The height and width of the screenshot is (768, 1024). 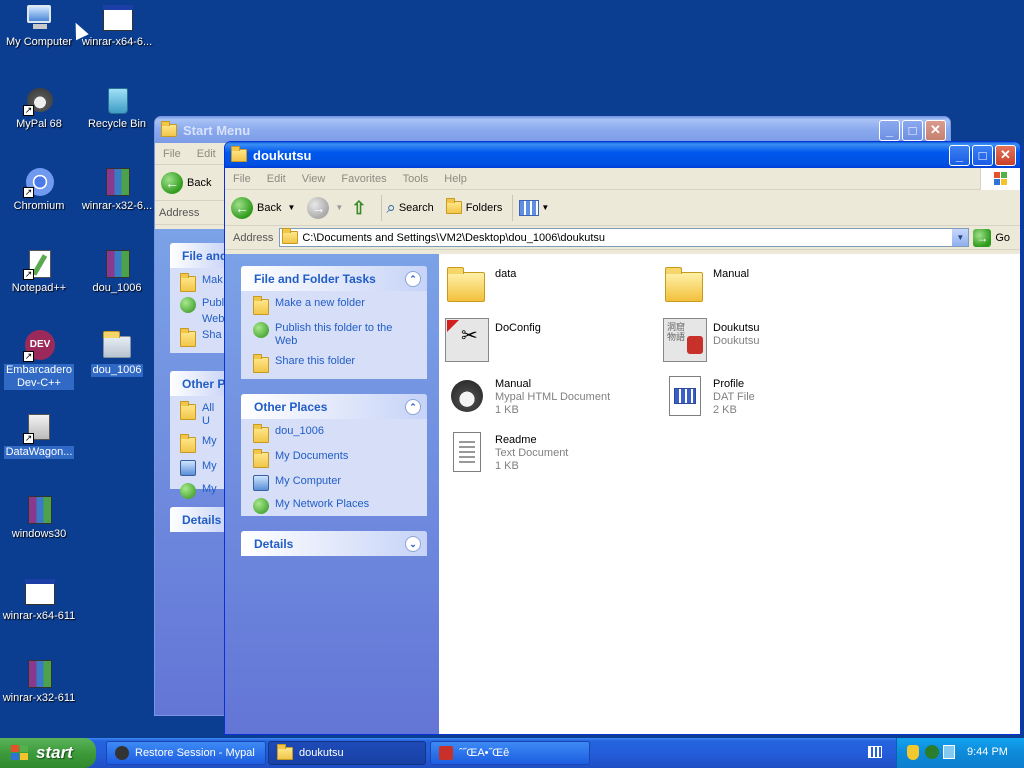 I want to click on panel-title: Other P, so click(x=200, y=383).